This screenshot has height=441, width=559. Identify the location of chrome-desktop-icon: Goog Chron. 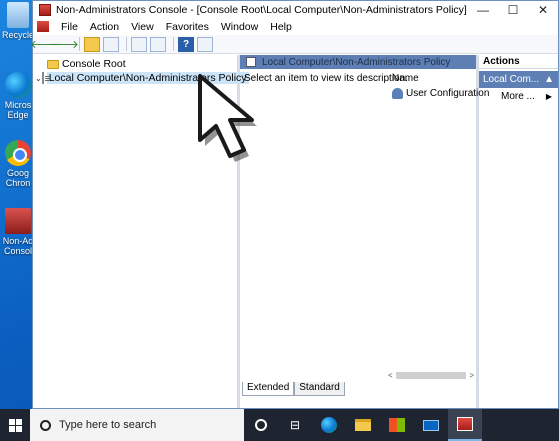
(18, 164).